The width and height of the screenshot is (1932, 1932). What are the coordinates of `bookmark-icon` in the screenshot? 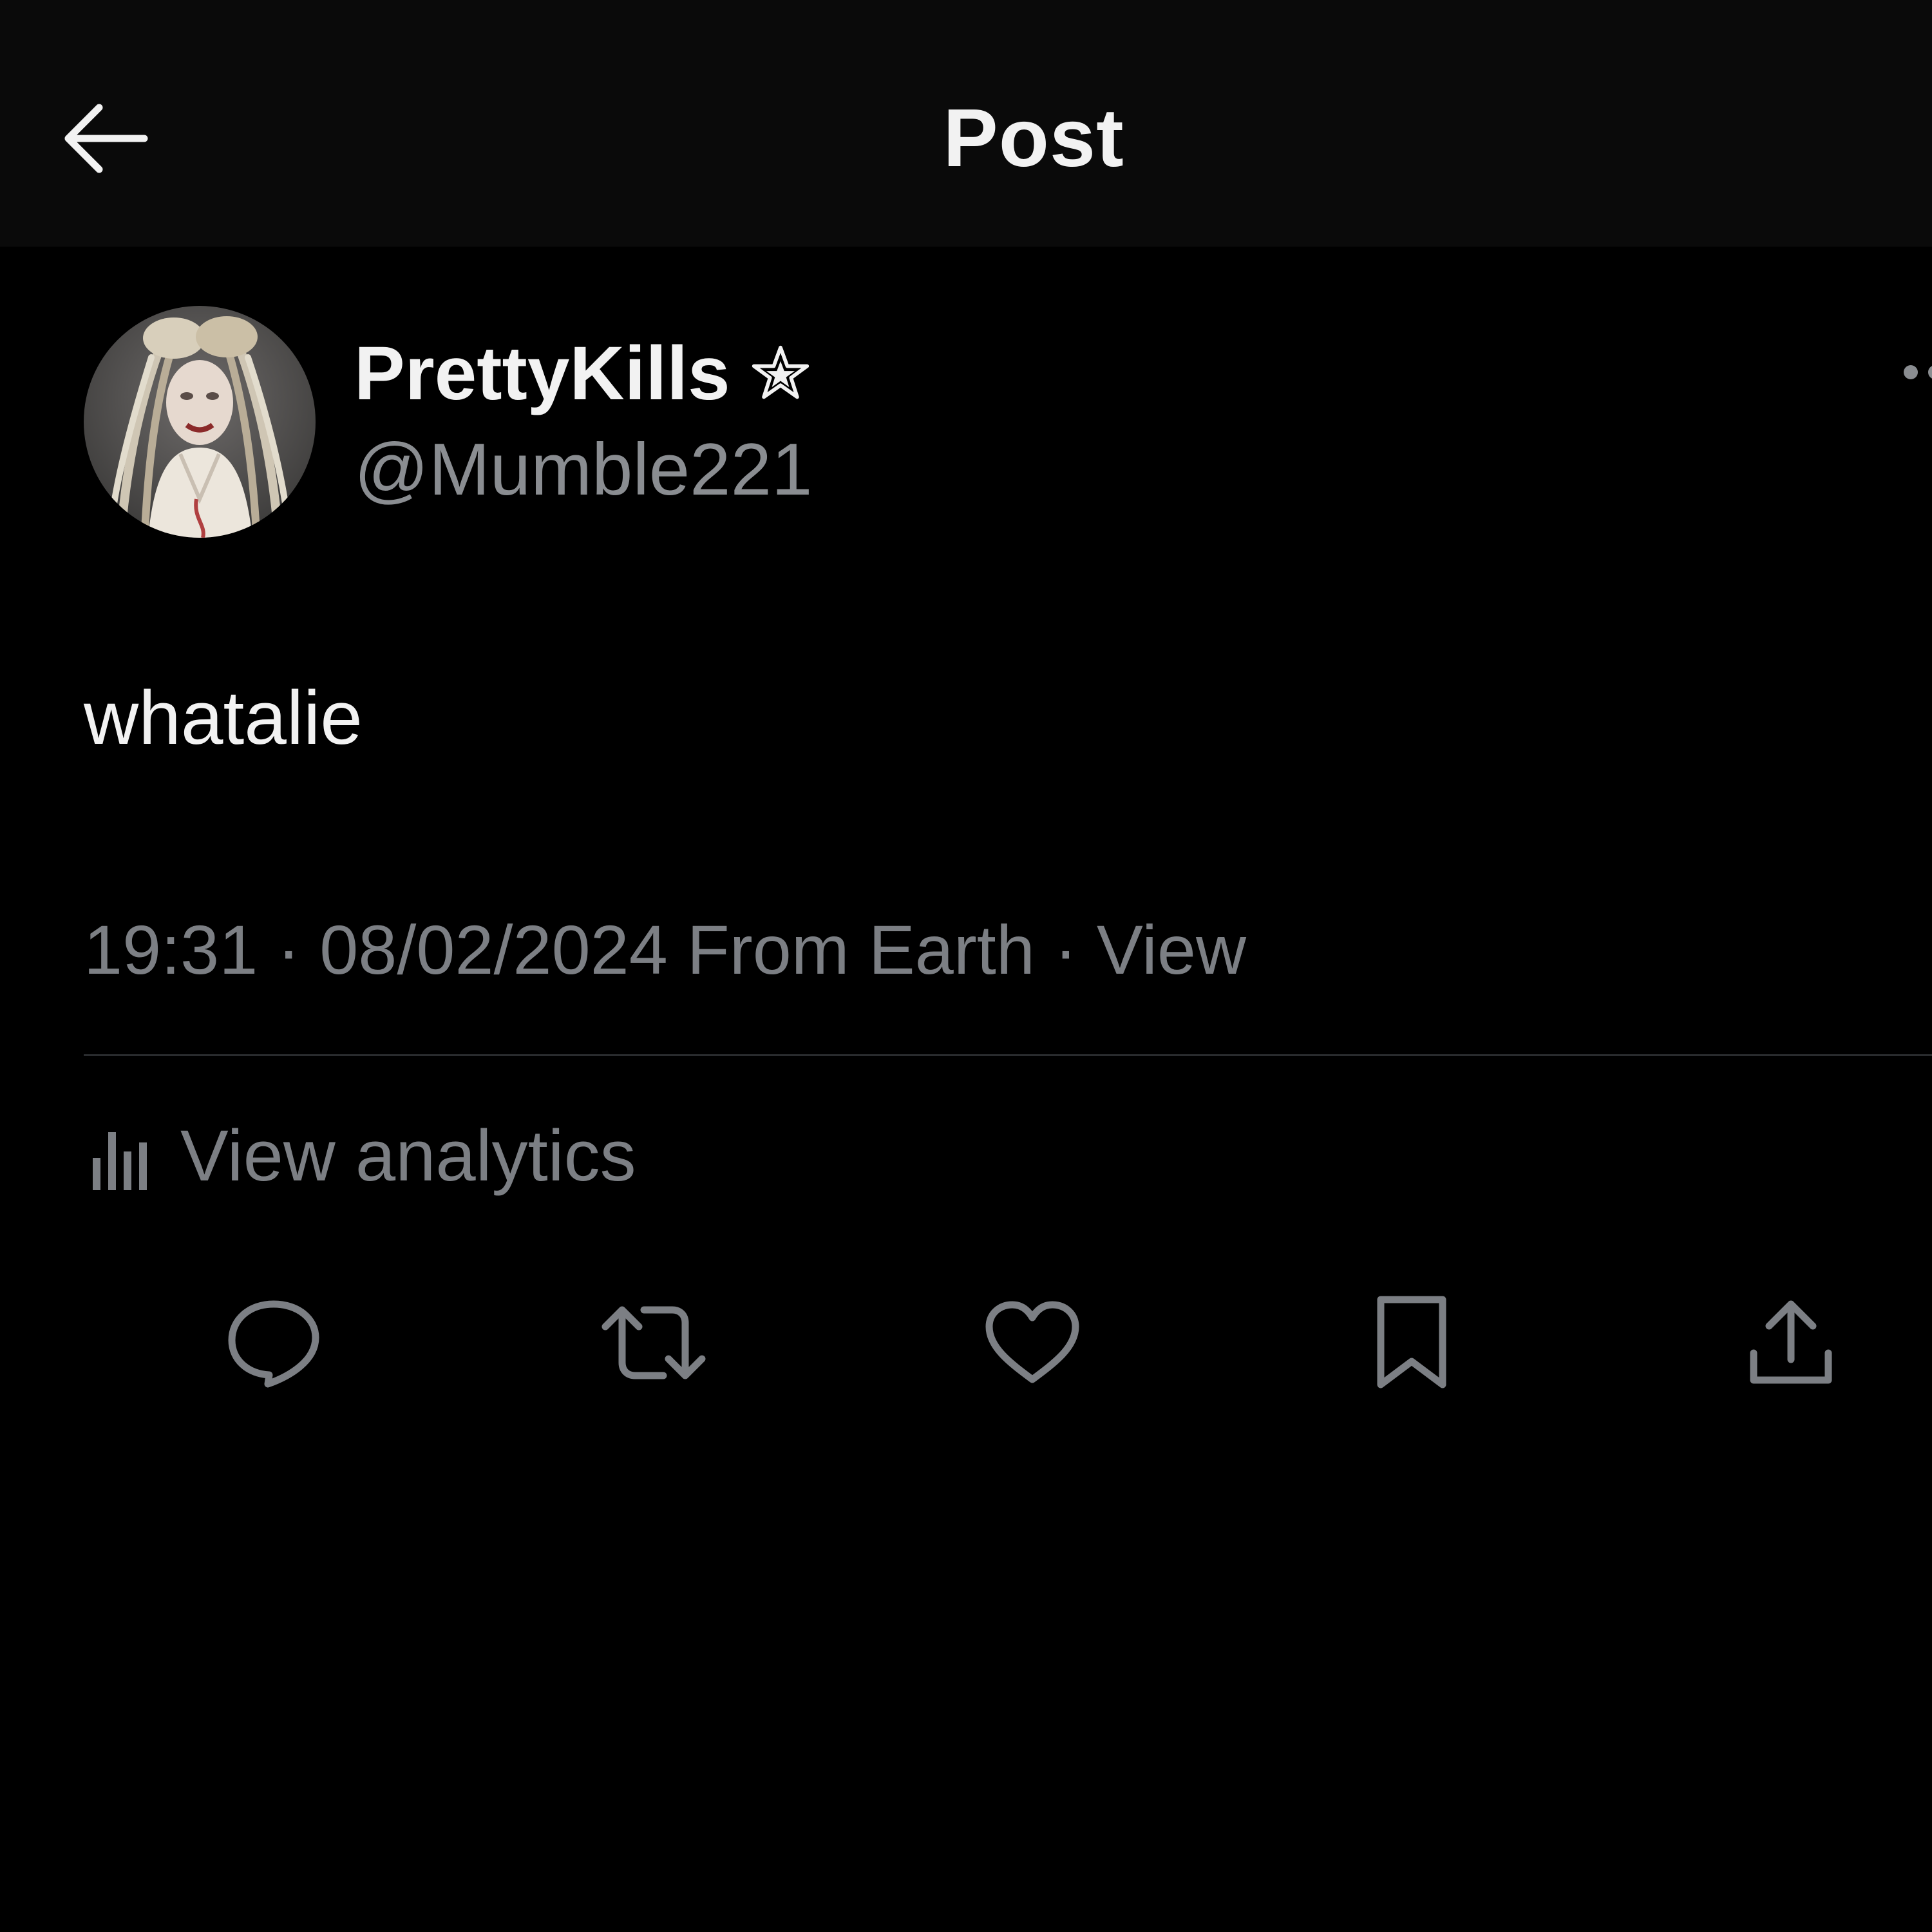 It's located at (1411, 1342).